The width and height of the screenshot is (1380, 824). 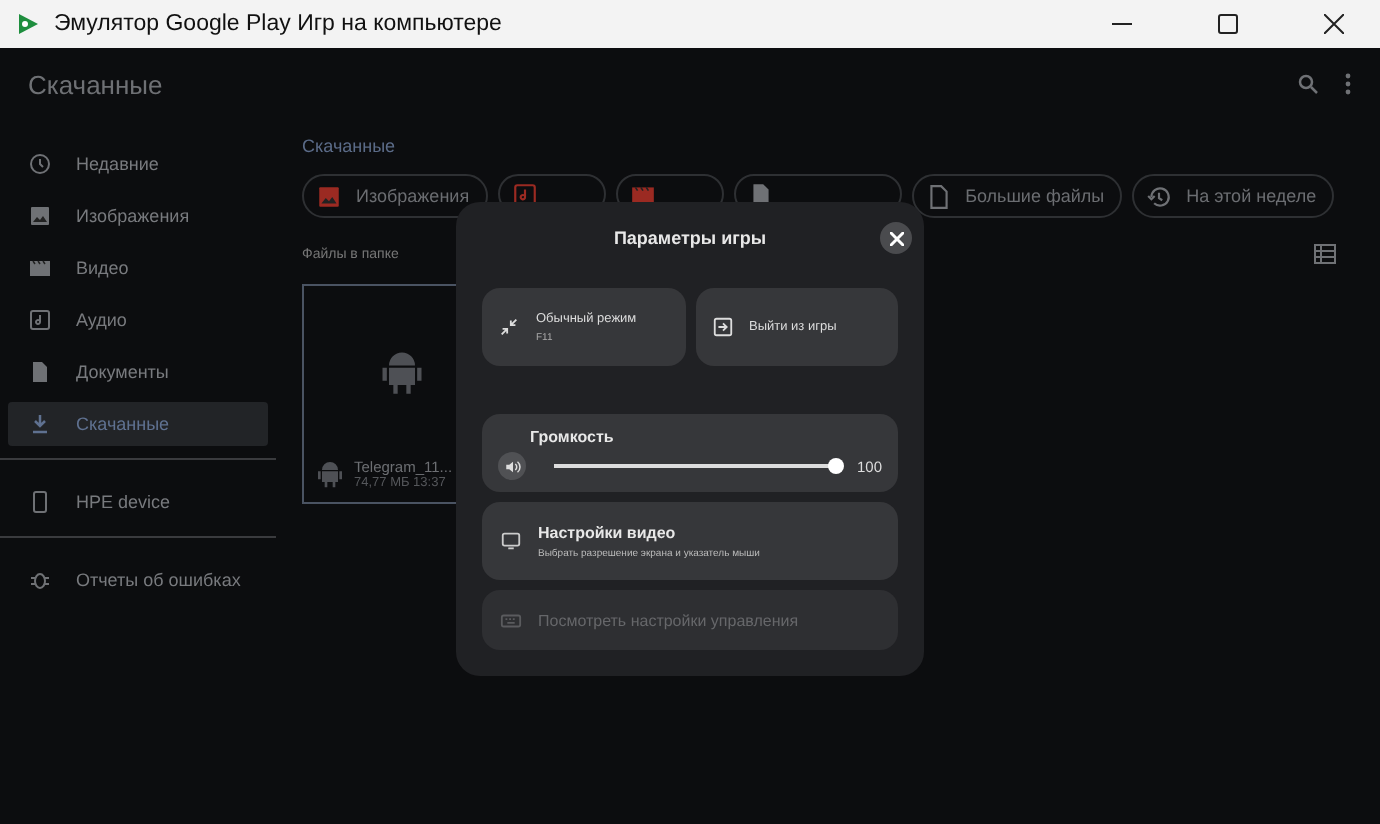 What do you see at coordinates (330, 474) in the screenshot?
I see `android-icon` at bounding box center [330, 474].